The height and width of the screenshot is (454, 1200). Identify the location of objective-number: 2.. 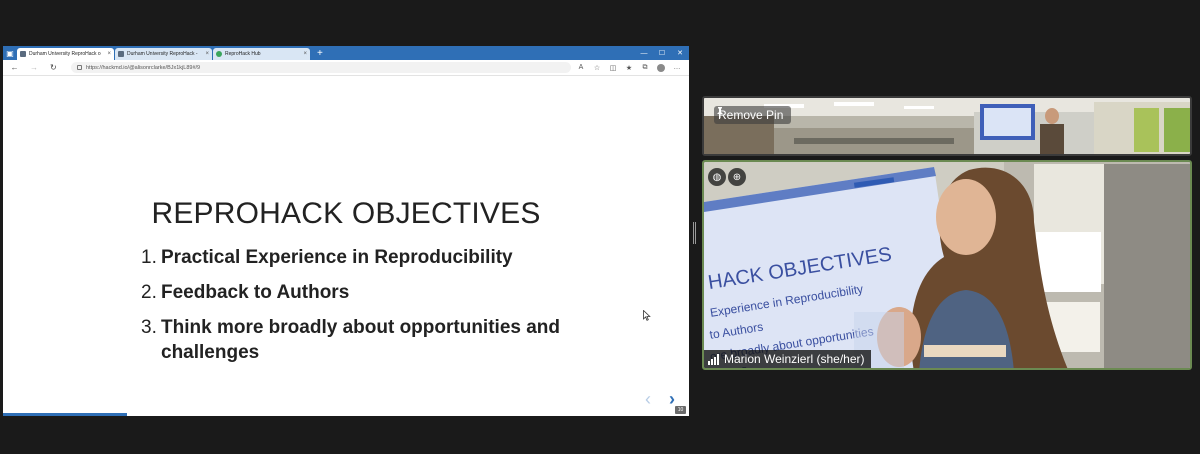
(149, 292).